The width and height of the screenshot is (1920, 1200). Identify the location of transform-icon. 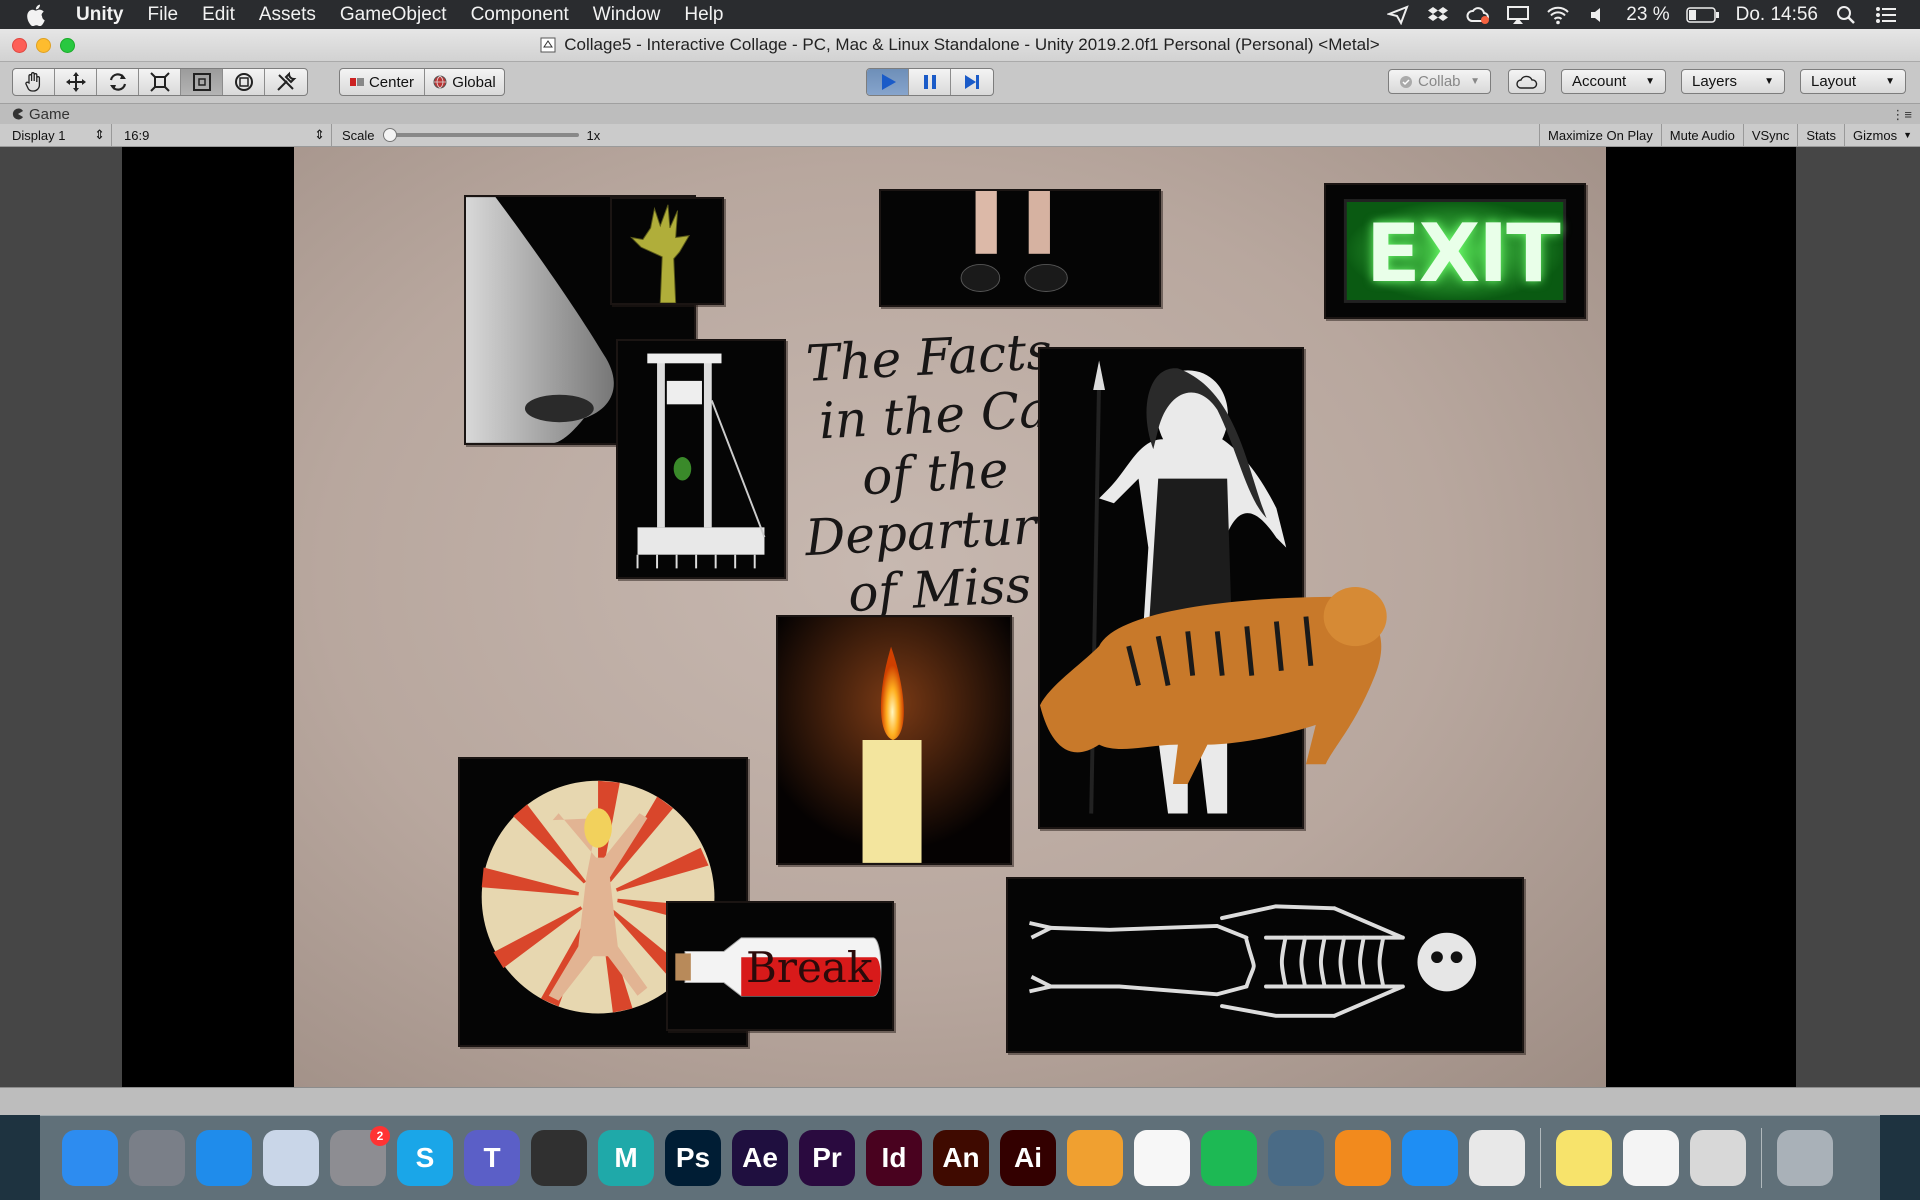
(243, 82).